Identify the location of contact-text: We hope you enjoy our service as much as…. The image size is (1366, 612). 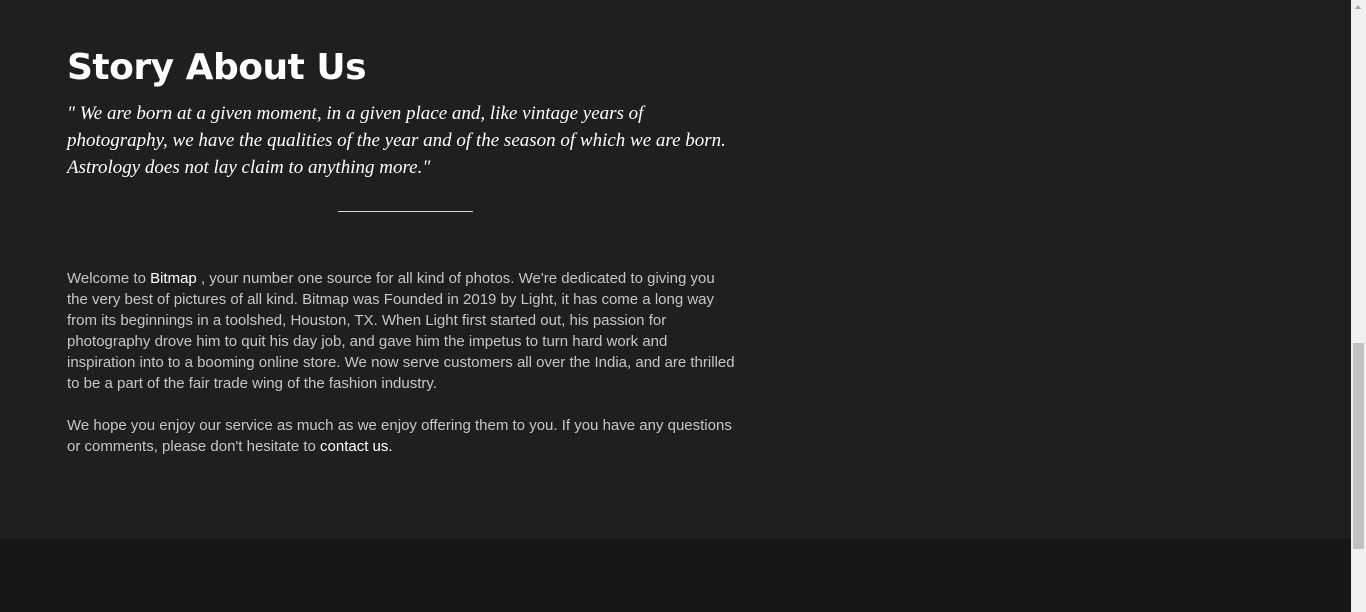
(399, 436).